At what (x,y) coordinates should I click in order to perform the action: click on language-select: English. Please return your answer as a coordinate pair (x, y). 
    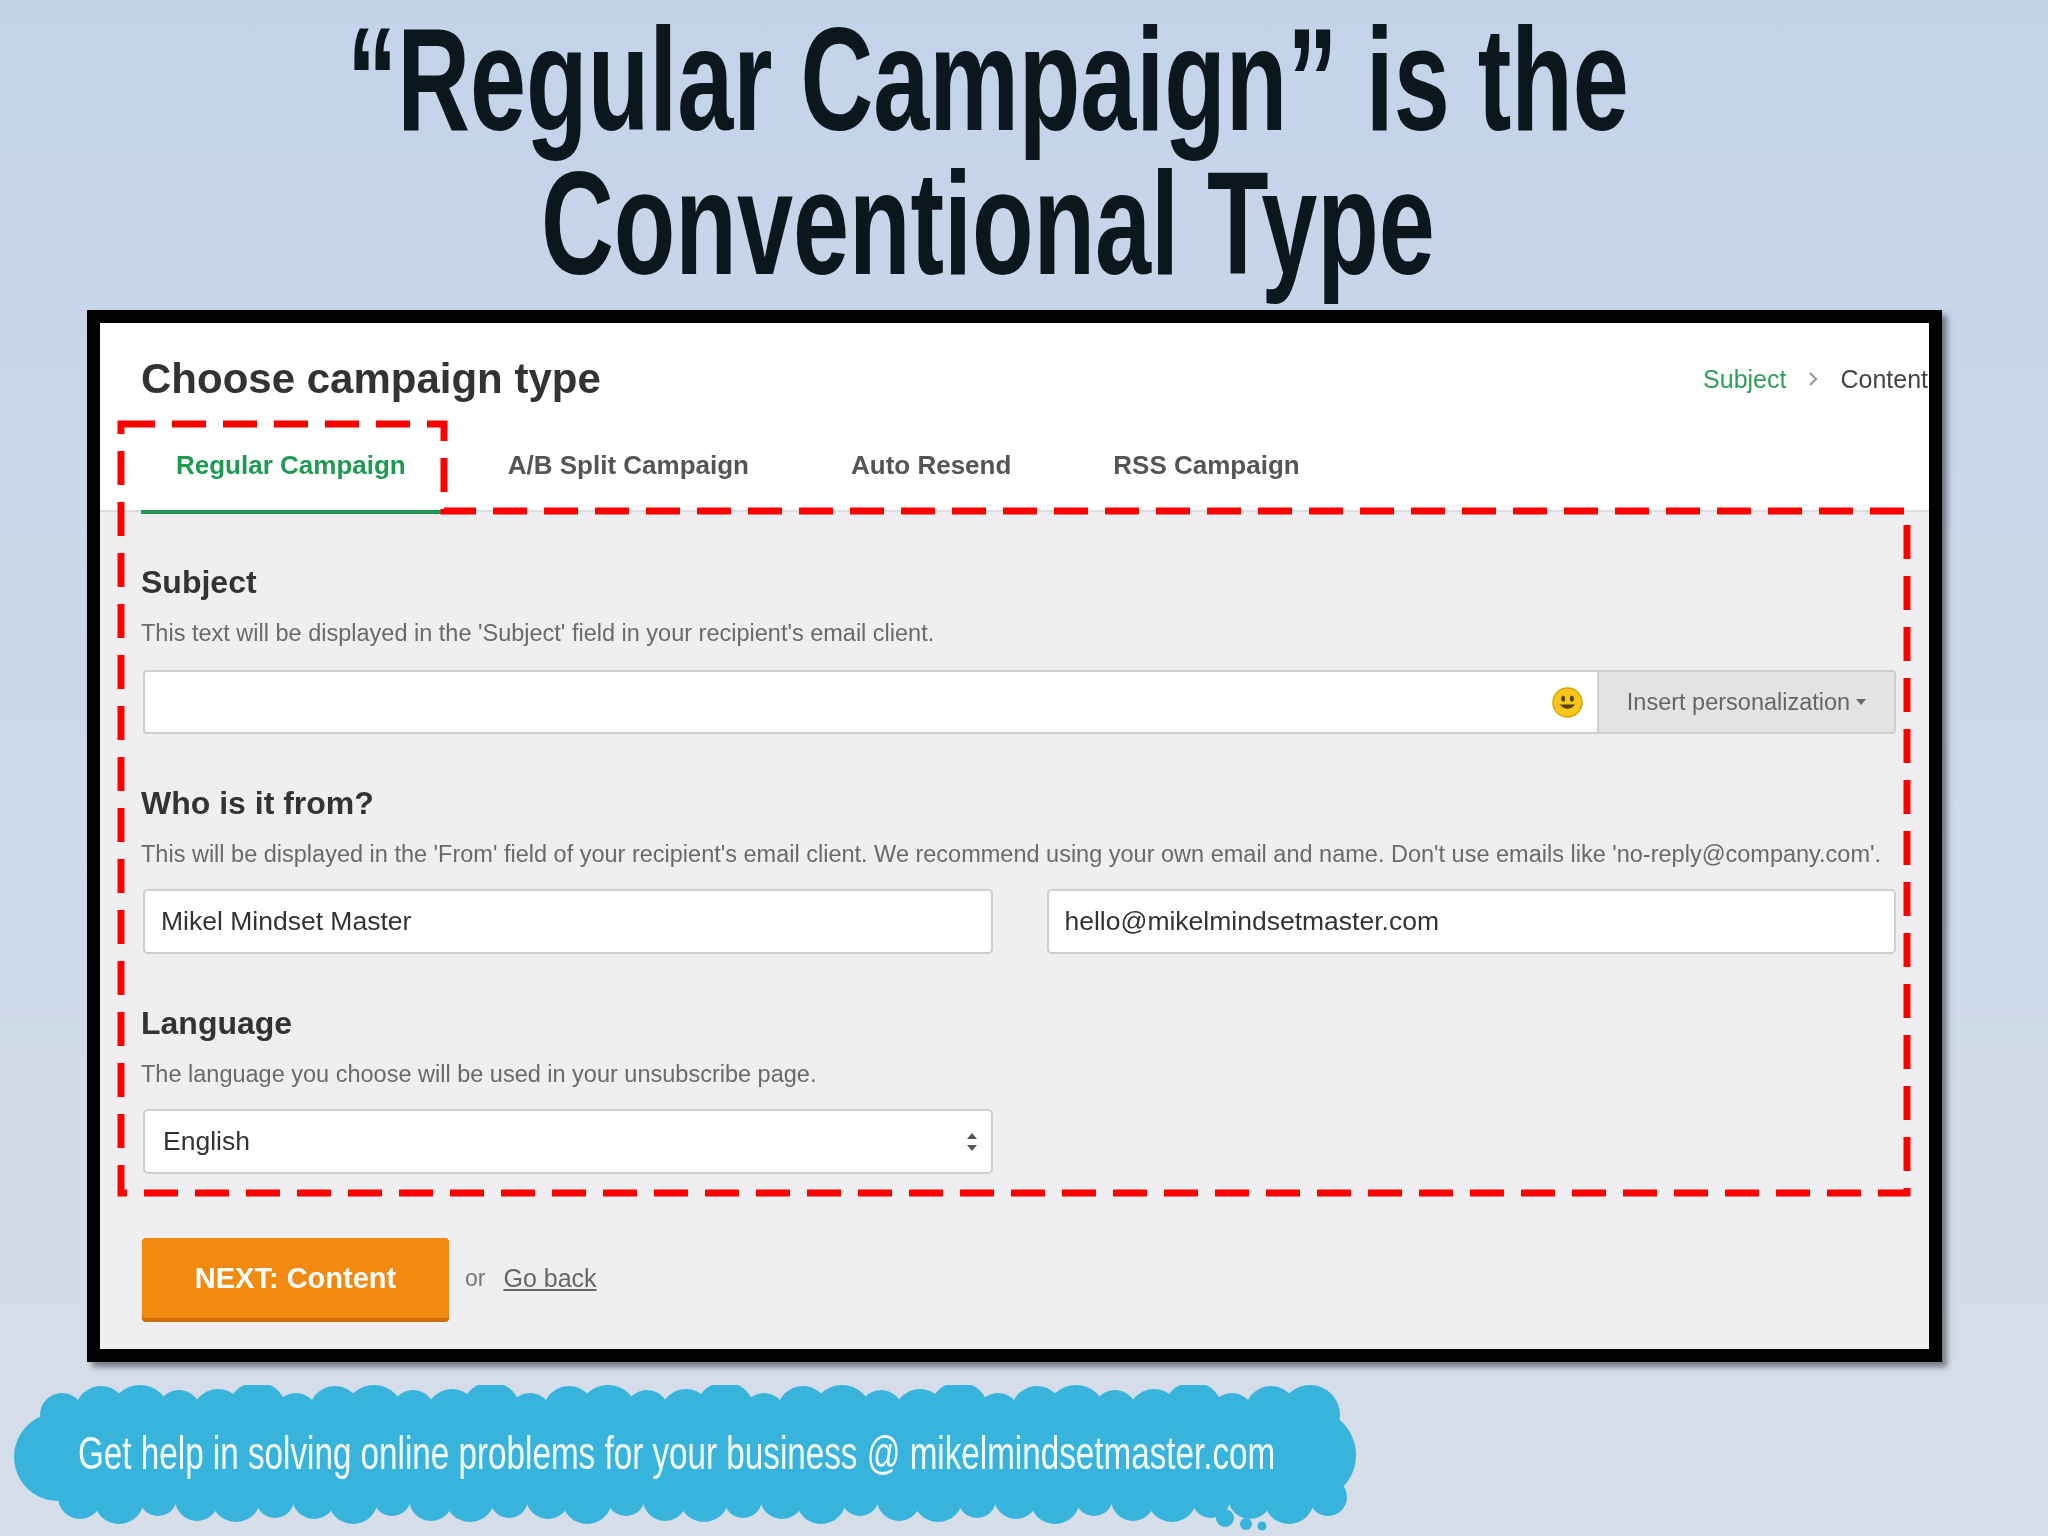
    Looking at the image, I should click on (568, 1141).